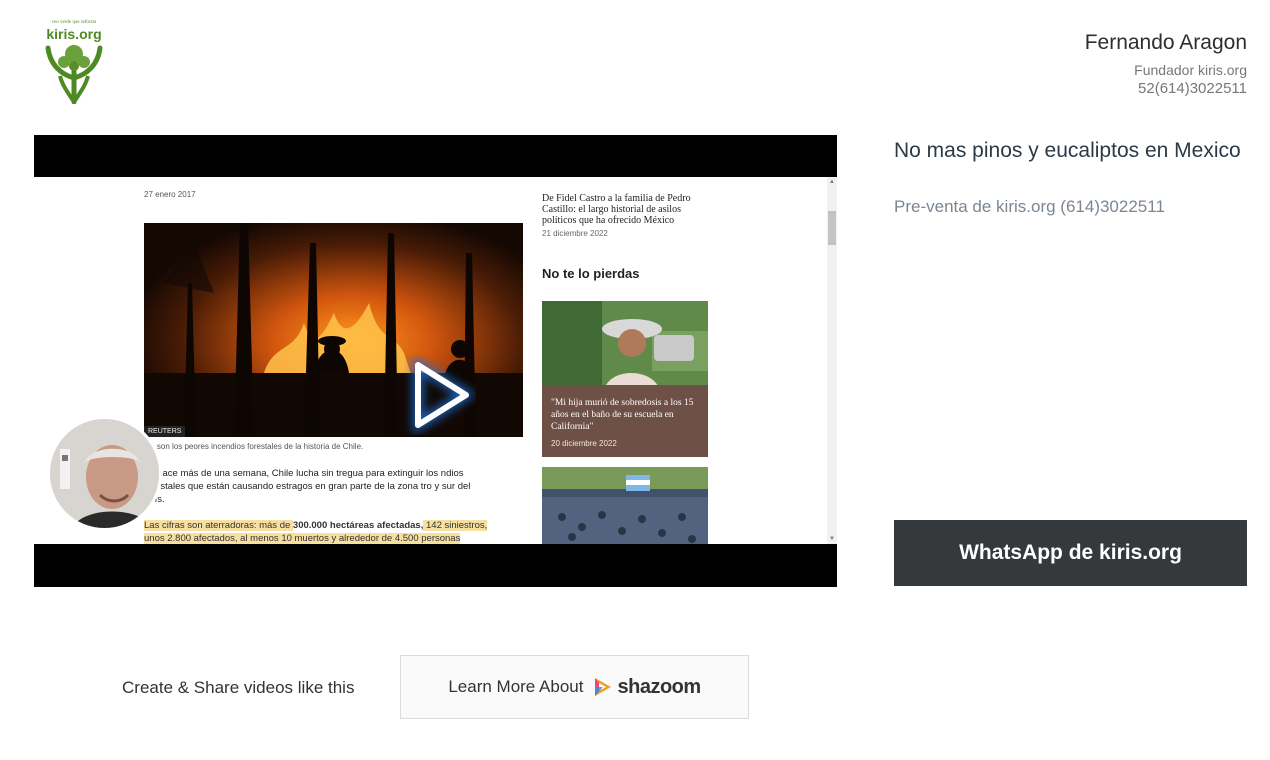 This screenshot has width=1270, height=760. What do you see at coordinates (832, 228) in the screenshot?
I see `scroll-thumb` at bounding box center [832, 228].